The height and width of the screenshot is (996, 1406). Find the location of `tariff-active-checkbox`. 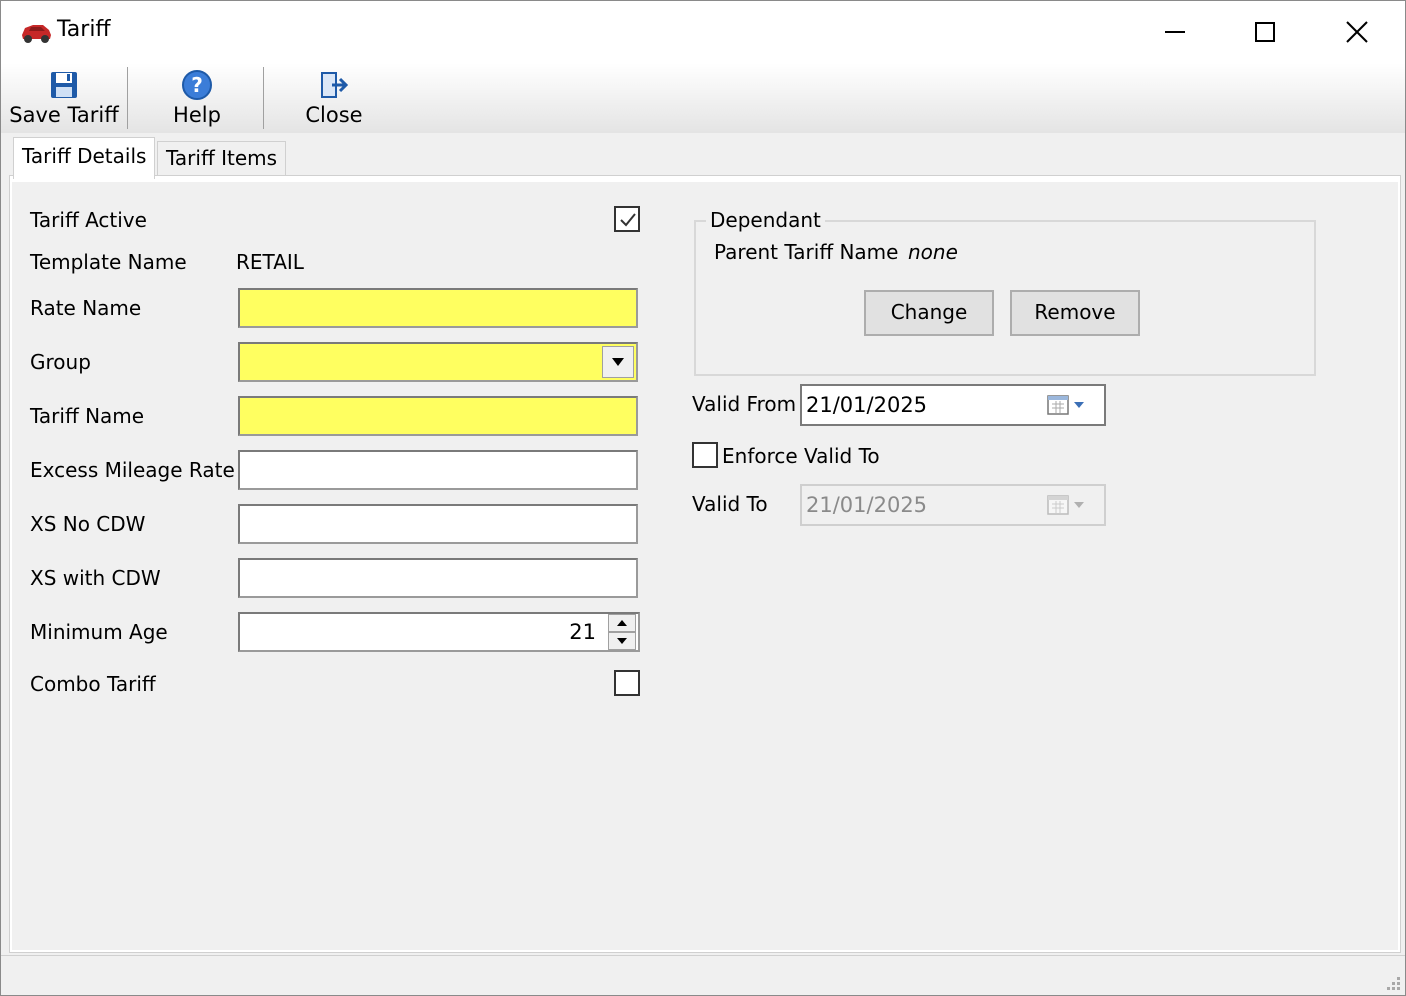

tariff-active-checkbox is located at coordinates (627, 219).